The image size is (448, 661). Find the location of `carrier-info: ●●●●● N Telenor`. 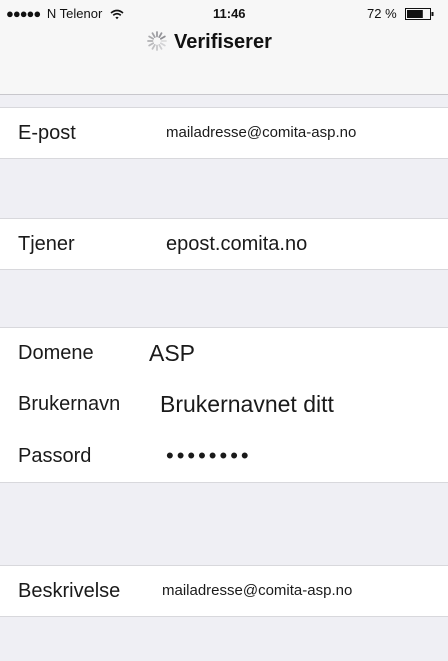

carrier-info: ●●●●● N Telenor is located at coordinates (65, 13).